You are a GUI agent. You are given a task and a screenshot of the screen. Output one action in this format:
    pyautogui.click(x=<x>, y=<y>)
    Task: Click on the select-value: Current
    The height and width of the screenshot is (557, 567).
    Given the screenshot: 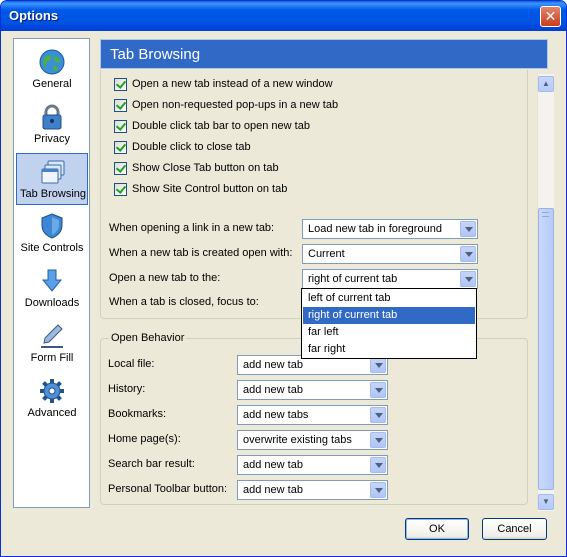 What is the action you would take?
    pyautogui.click(x=326, y=254)
    